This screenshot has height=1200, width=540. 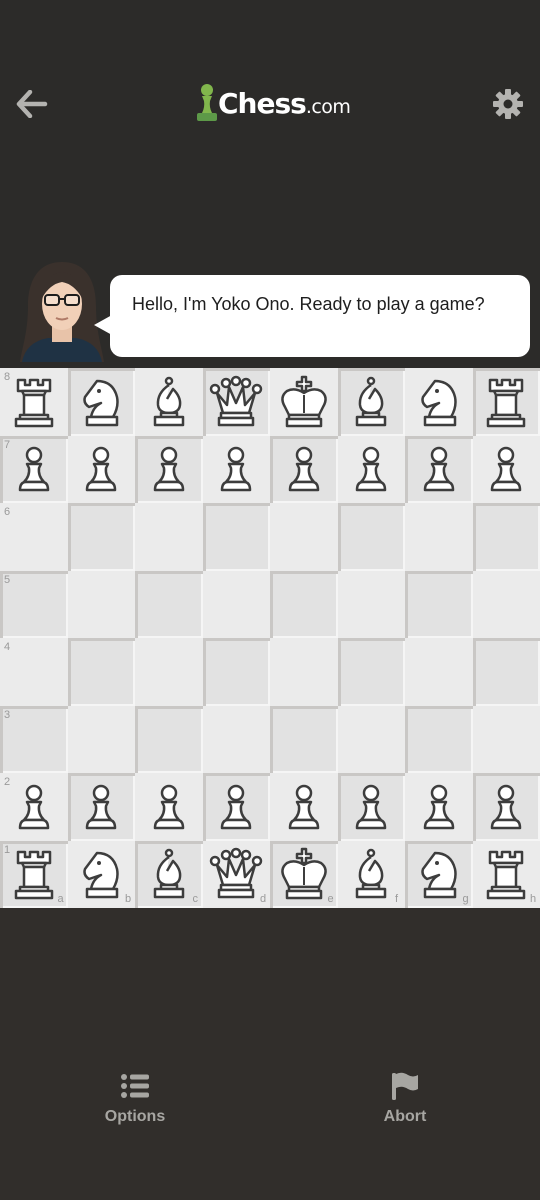 I want to click on bot-avatar, so click(x=62, y=310).